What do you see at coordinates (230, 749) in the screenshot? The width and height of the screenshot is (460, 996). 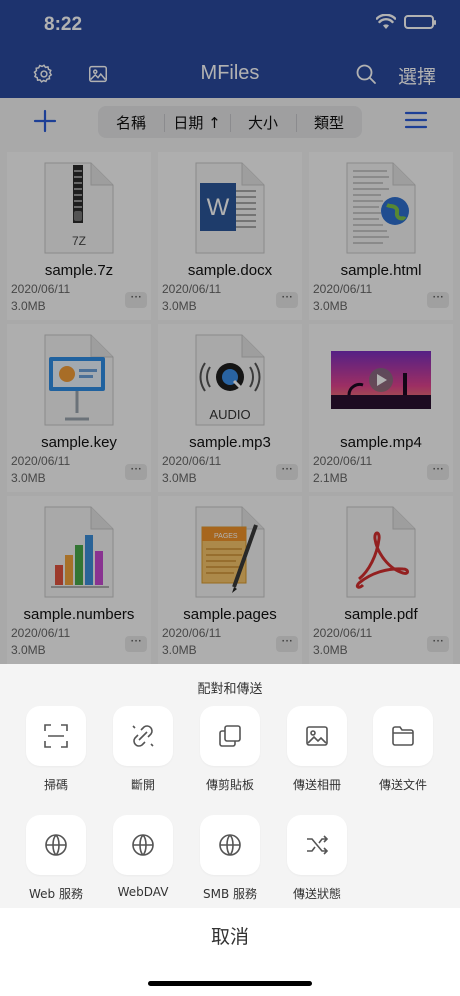 I see `action-clipboard: 傳剪貼板` at bounding box center [230, 749].